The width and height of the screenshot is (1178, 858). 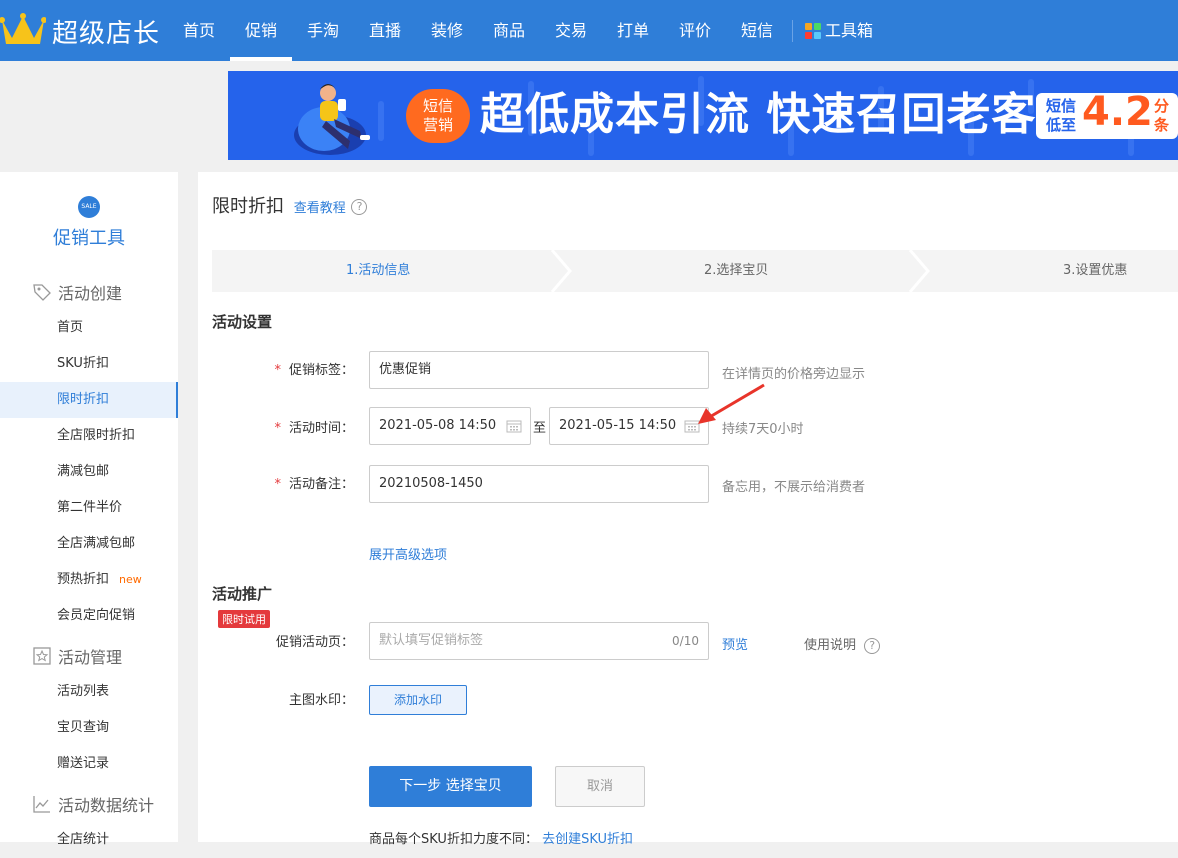 What do you see at coordinates (89, 436) in the screenshot?
I see `sidebar-item-store-flash-discount: 全店限时折扣` at bounding box center [89, 436].